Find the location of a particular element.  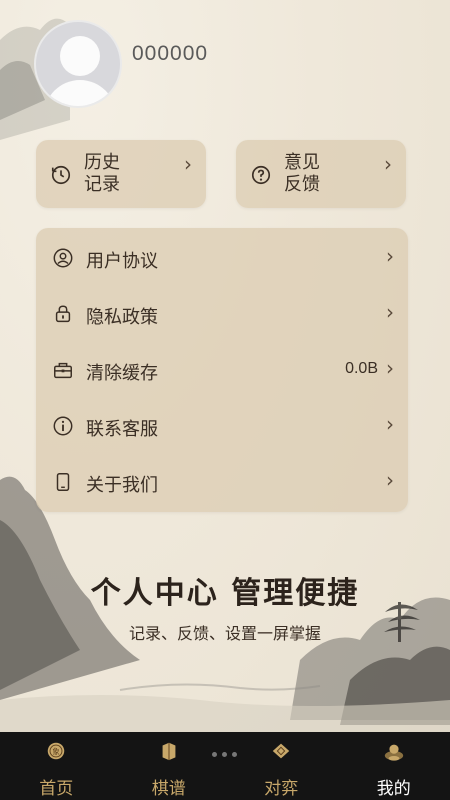

user-icon is located at coordinates (63, 258).